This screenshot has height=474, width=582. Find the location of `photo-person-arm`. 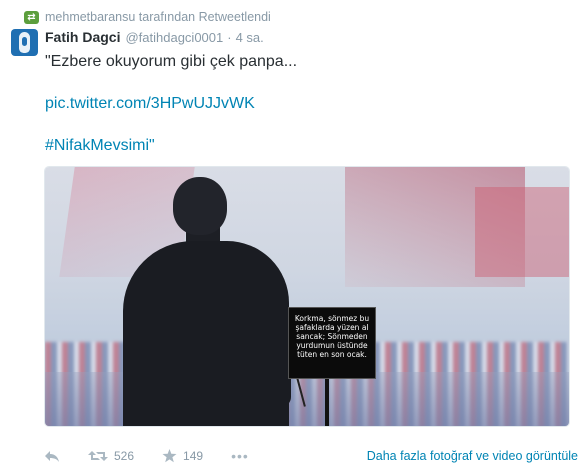

photo-person-arm is located at coordinates (276, 362).